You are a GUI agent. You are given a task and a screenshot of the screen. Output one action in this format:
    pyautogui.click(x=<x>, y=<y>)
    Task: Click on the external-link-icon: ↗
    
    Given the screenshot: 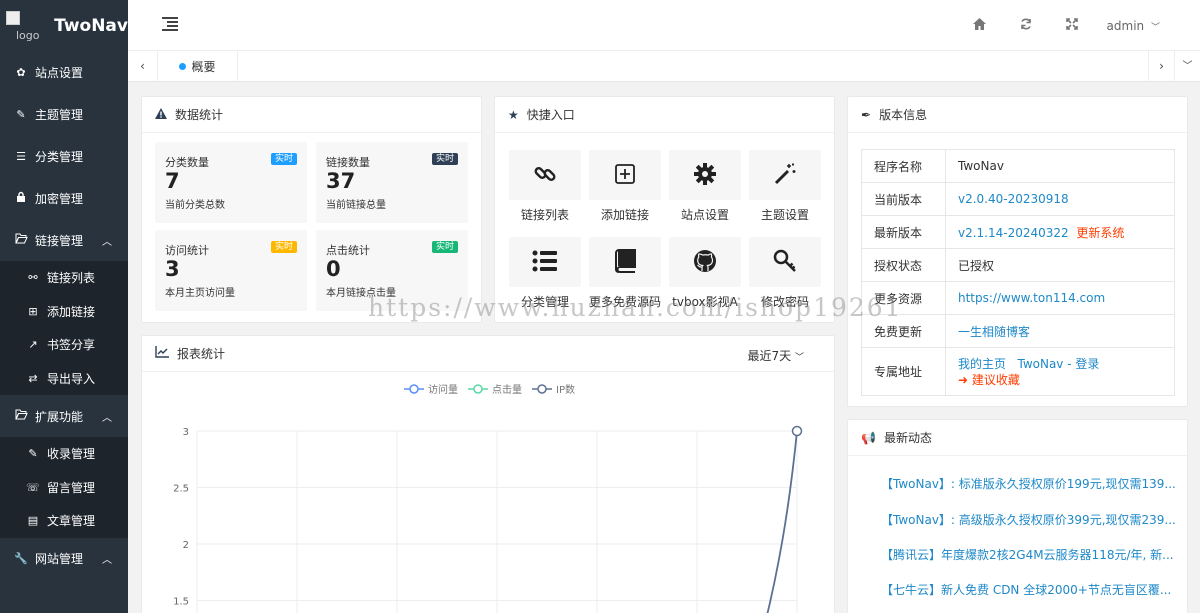 What is the action you would take?
    pyautogui.click(x=33, y=345)
    